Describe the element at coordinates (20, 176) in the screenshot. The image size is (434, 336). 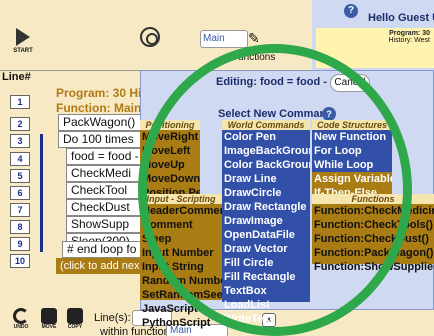
I see `line-number: 5` at that location.